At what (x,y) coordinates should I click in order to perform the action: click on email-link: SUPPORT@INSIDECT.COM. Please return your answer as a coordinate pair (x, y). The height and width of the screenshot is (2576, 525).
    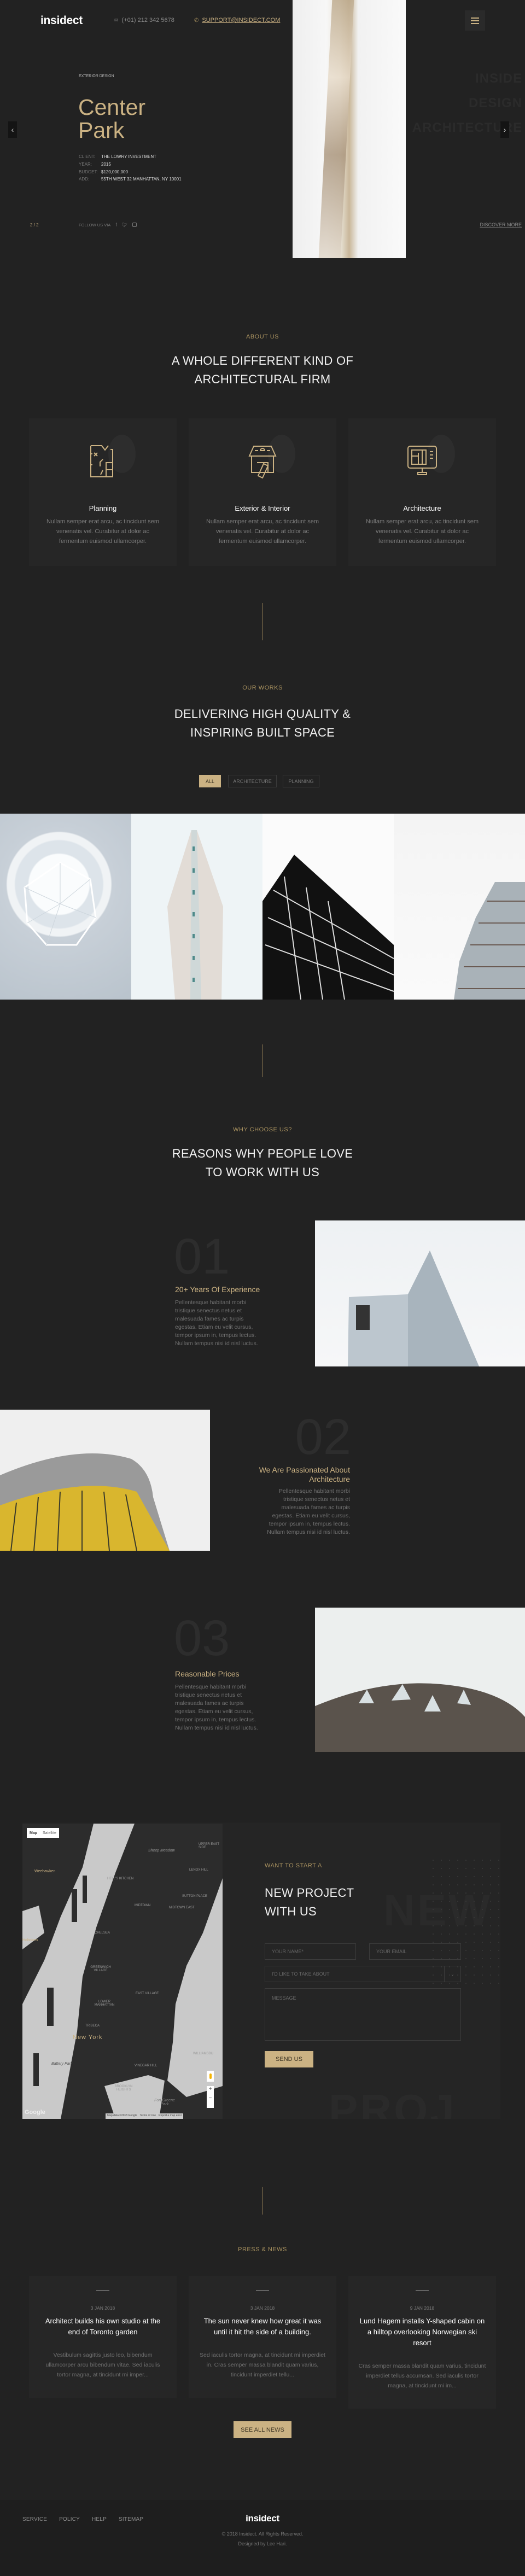
    Looking at the image, I should click on (241, 20).